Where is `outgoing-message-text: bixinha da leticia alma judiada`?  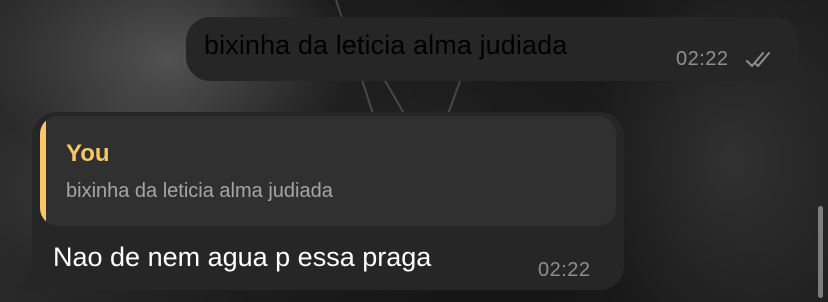
outgoing-message-text: bixinha da leticia alma judiada is located at coordinates (386, 45).